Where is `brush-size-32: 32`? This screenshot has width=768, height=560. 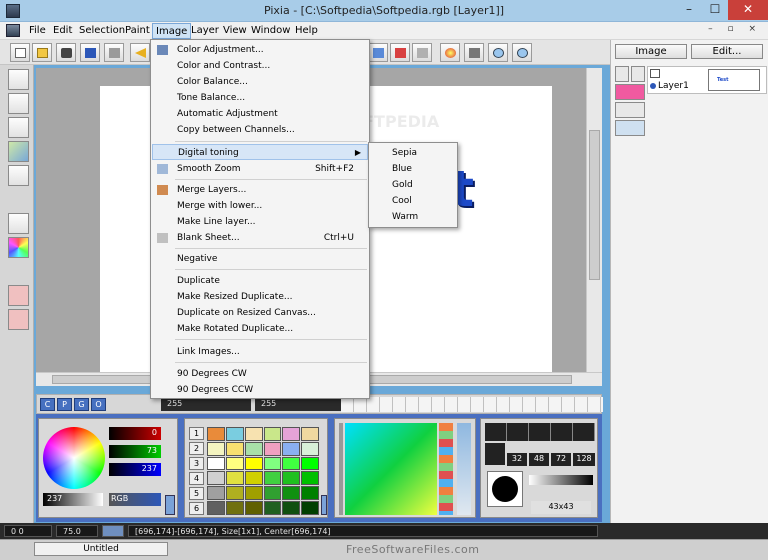
brush-size-32: 32 is located at coordinates (517, 459).